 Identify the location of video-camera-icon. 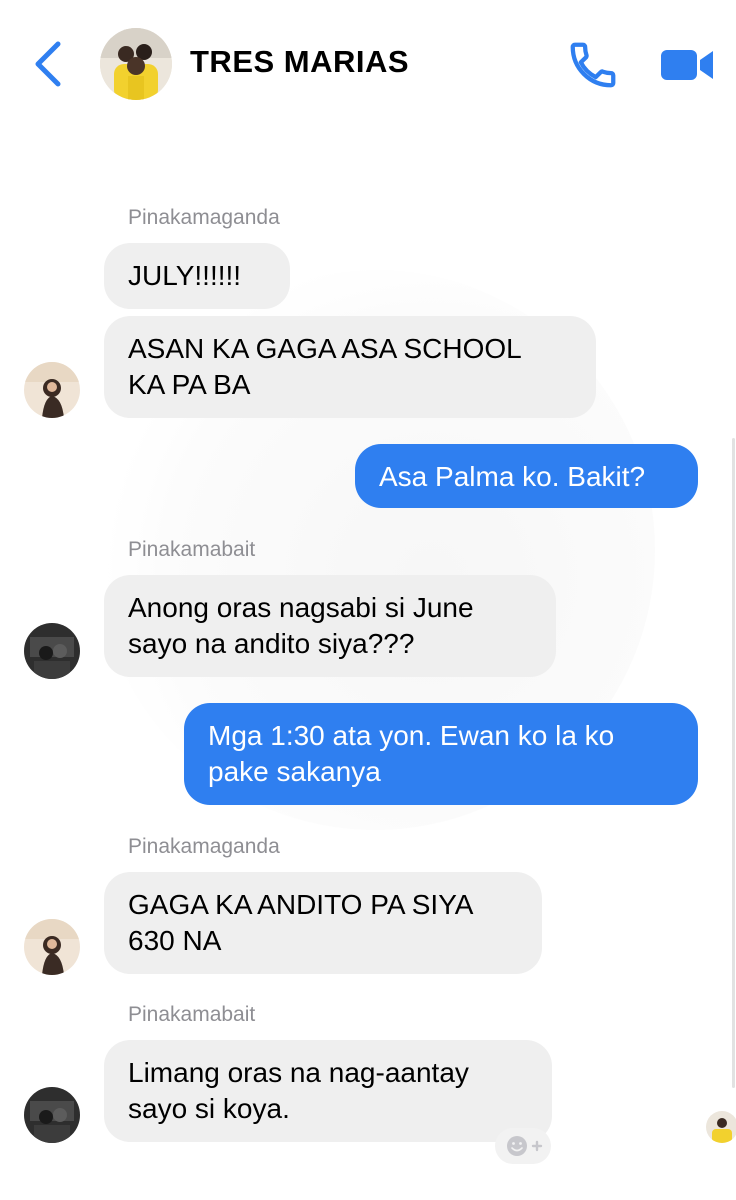
(687, 65).